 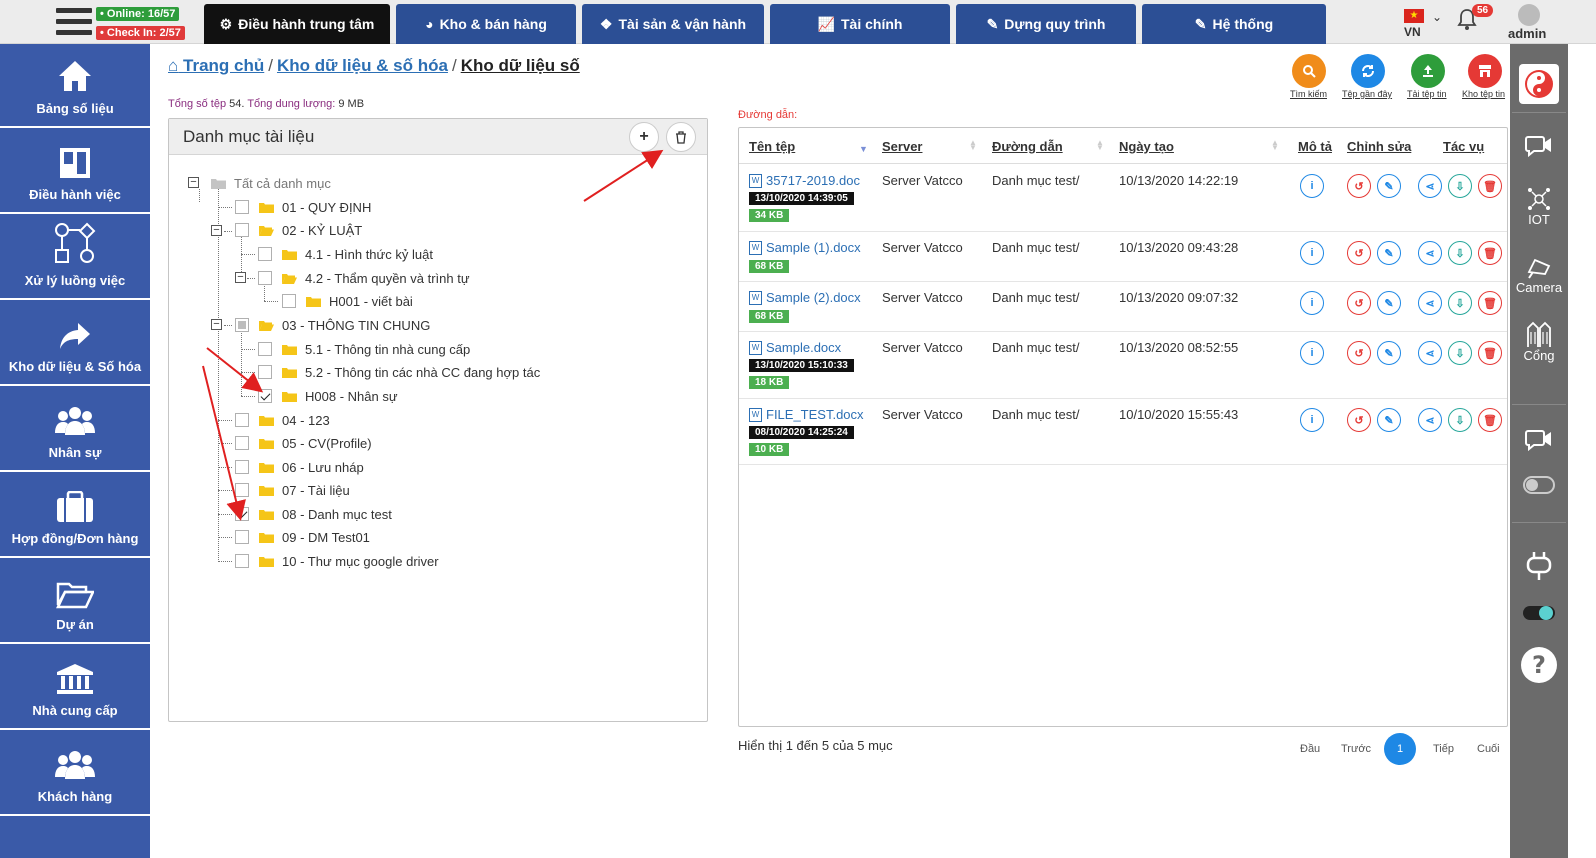 I want to click on upload-label: Tải tệp tin, so click(x=1427, y=94).